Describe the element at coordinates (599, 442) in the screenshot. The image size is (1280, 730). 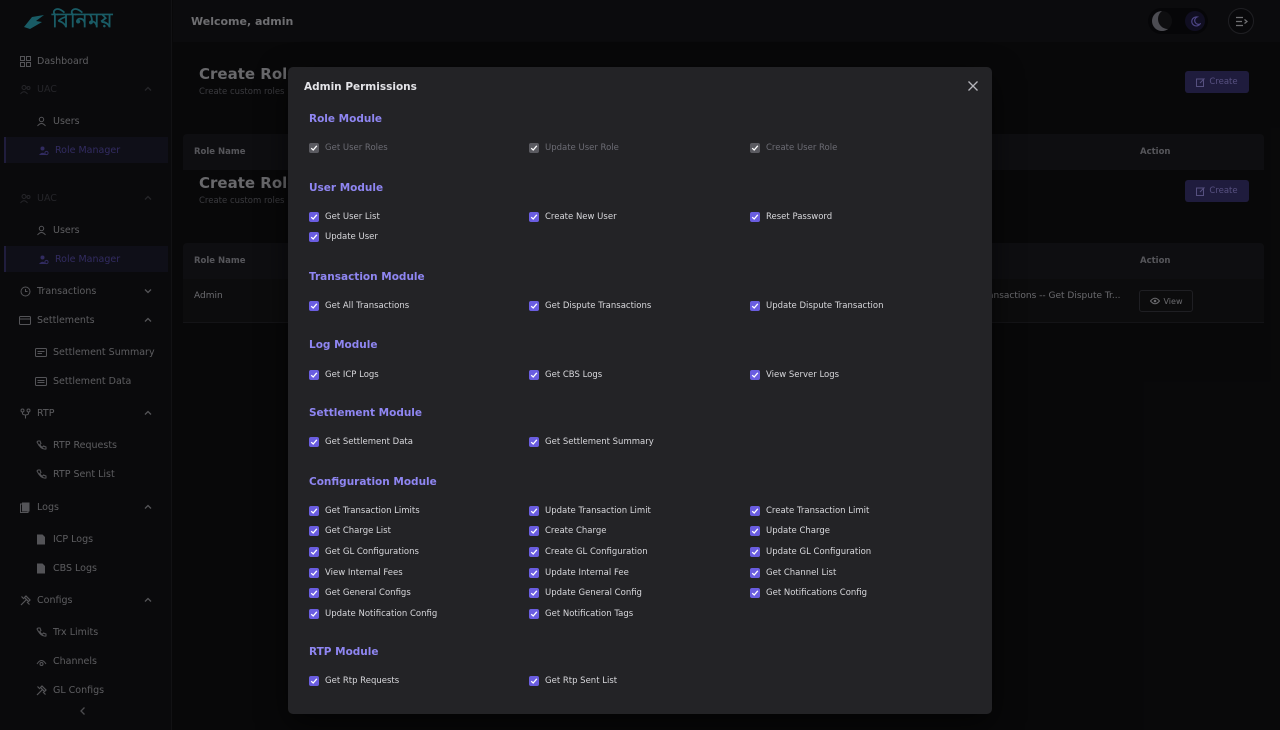
I see `permission-label: Get Settlement Summary` at that location.